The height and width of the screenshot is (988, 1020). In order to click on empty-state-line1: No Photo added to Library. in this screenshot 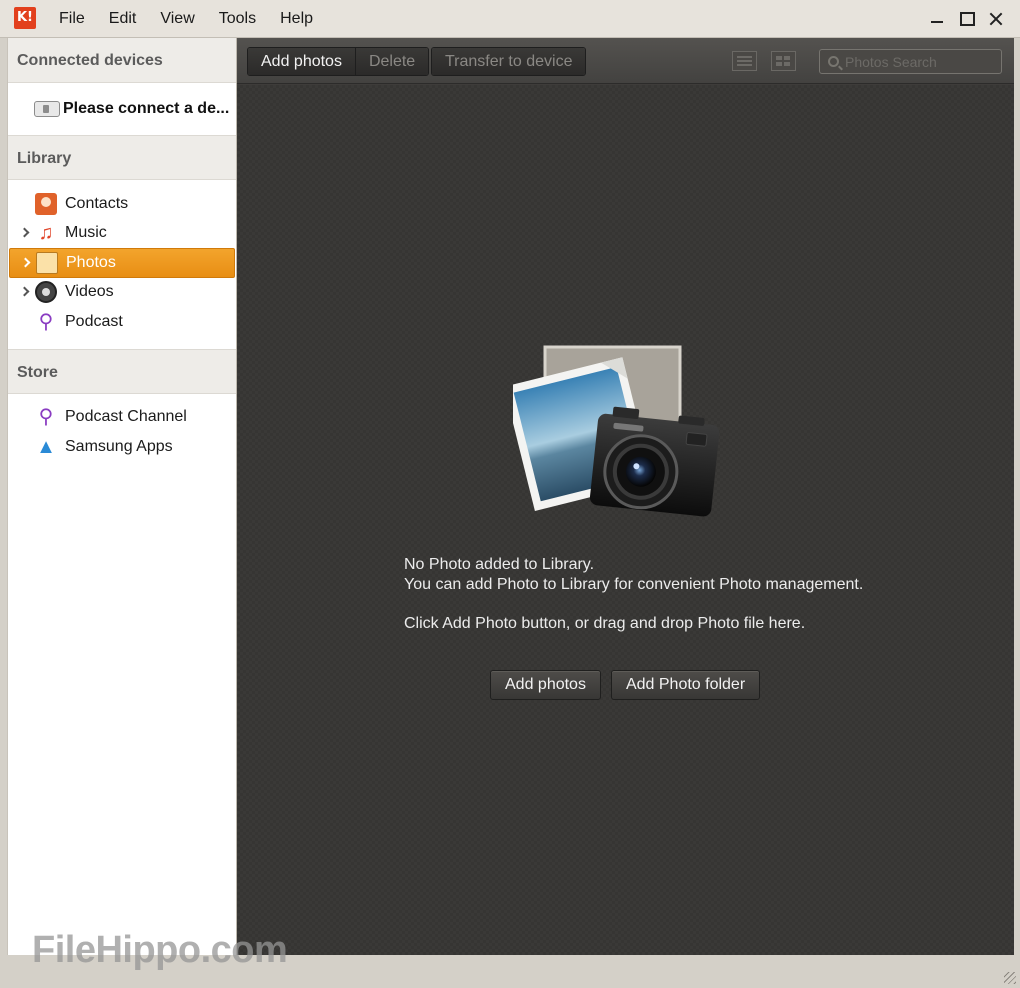, I will do `click(499, 564)`.